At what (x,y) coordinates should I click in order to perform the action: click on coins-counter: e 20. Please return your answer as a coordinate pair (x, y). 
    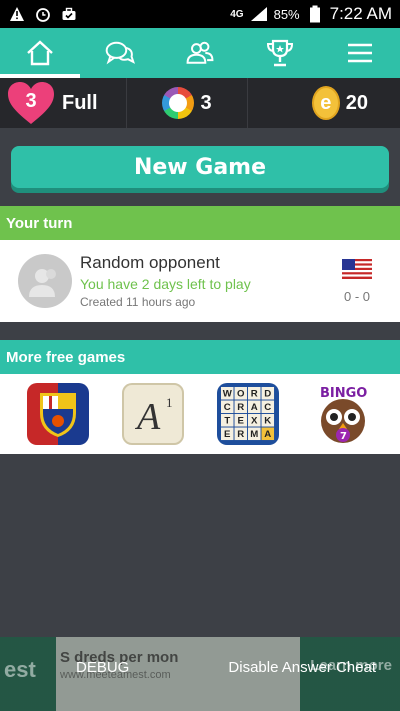
    Looking at the image, I should click on (323, 103).